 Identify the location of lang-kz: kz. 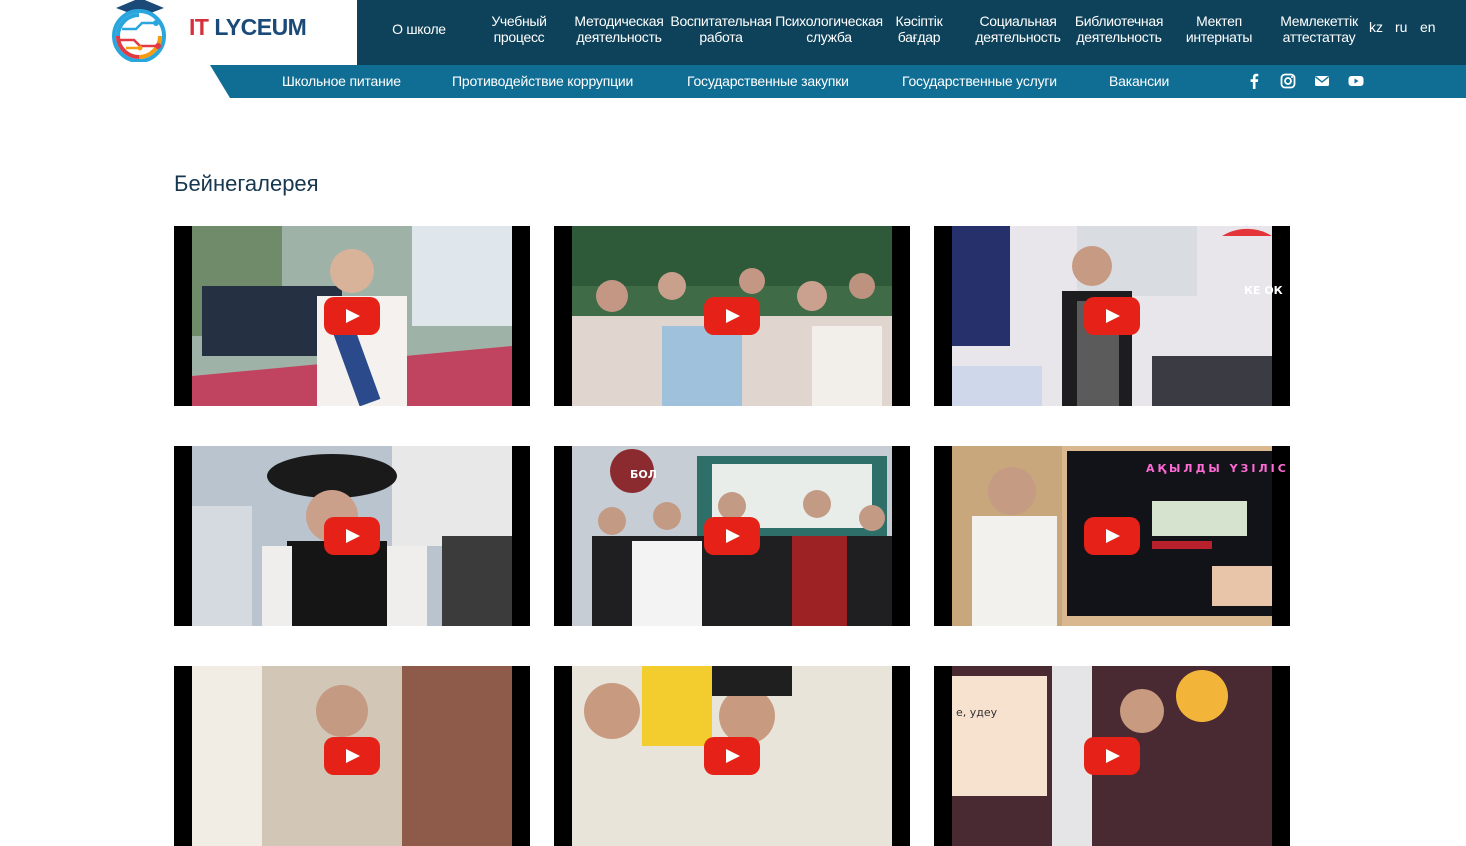
(1376, 27).